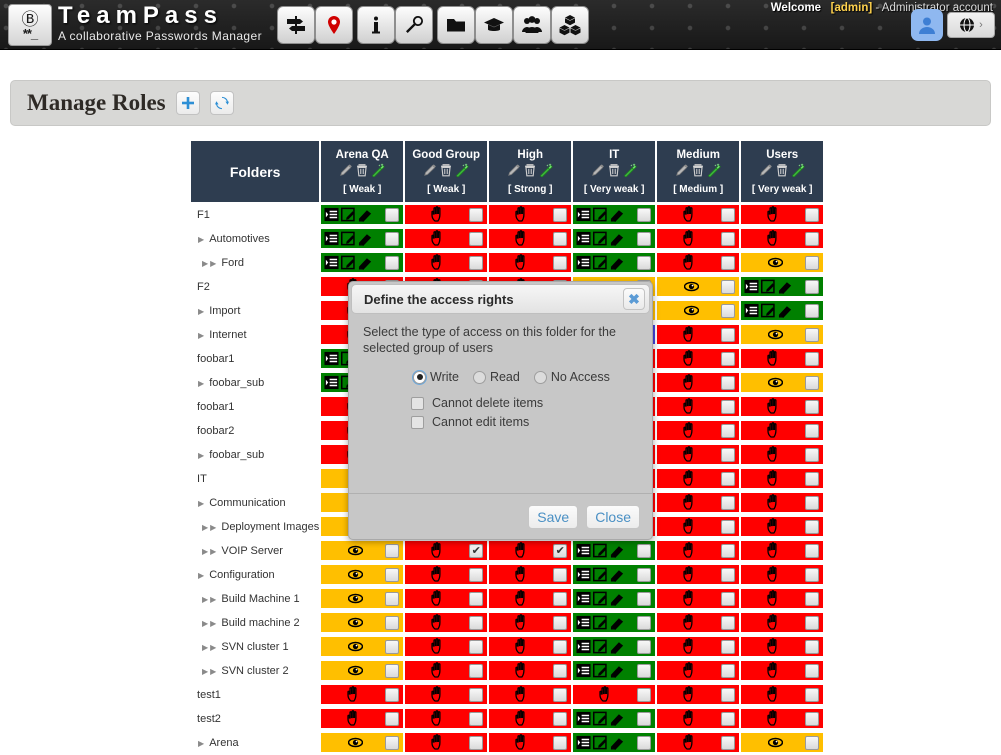  Describe the element at coordinates (255, 719) in the screenshot. I see `folder-name-cell: test2` at that location.